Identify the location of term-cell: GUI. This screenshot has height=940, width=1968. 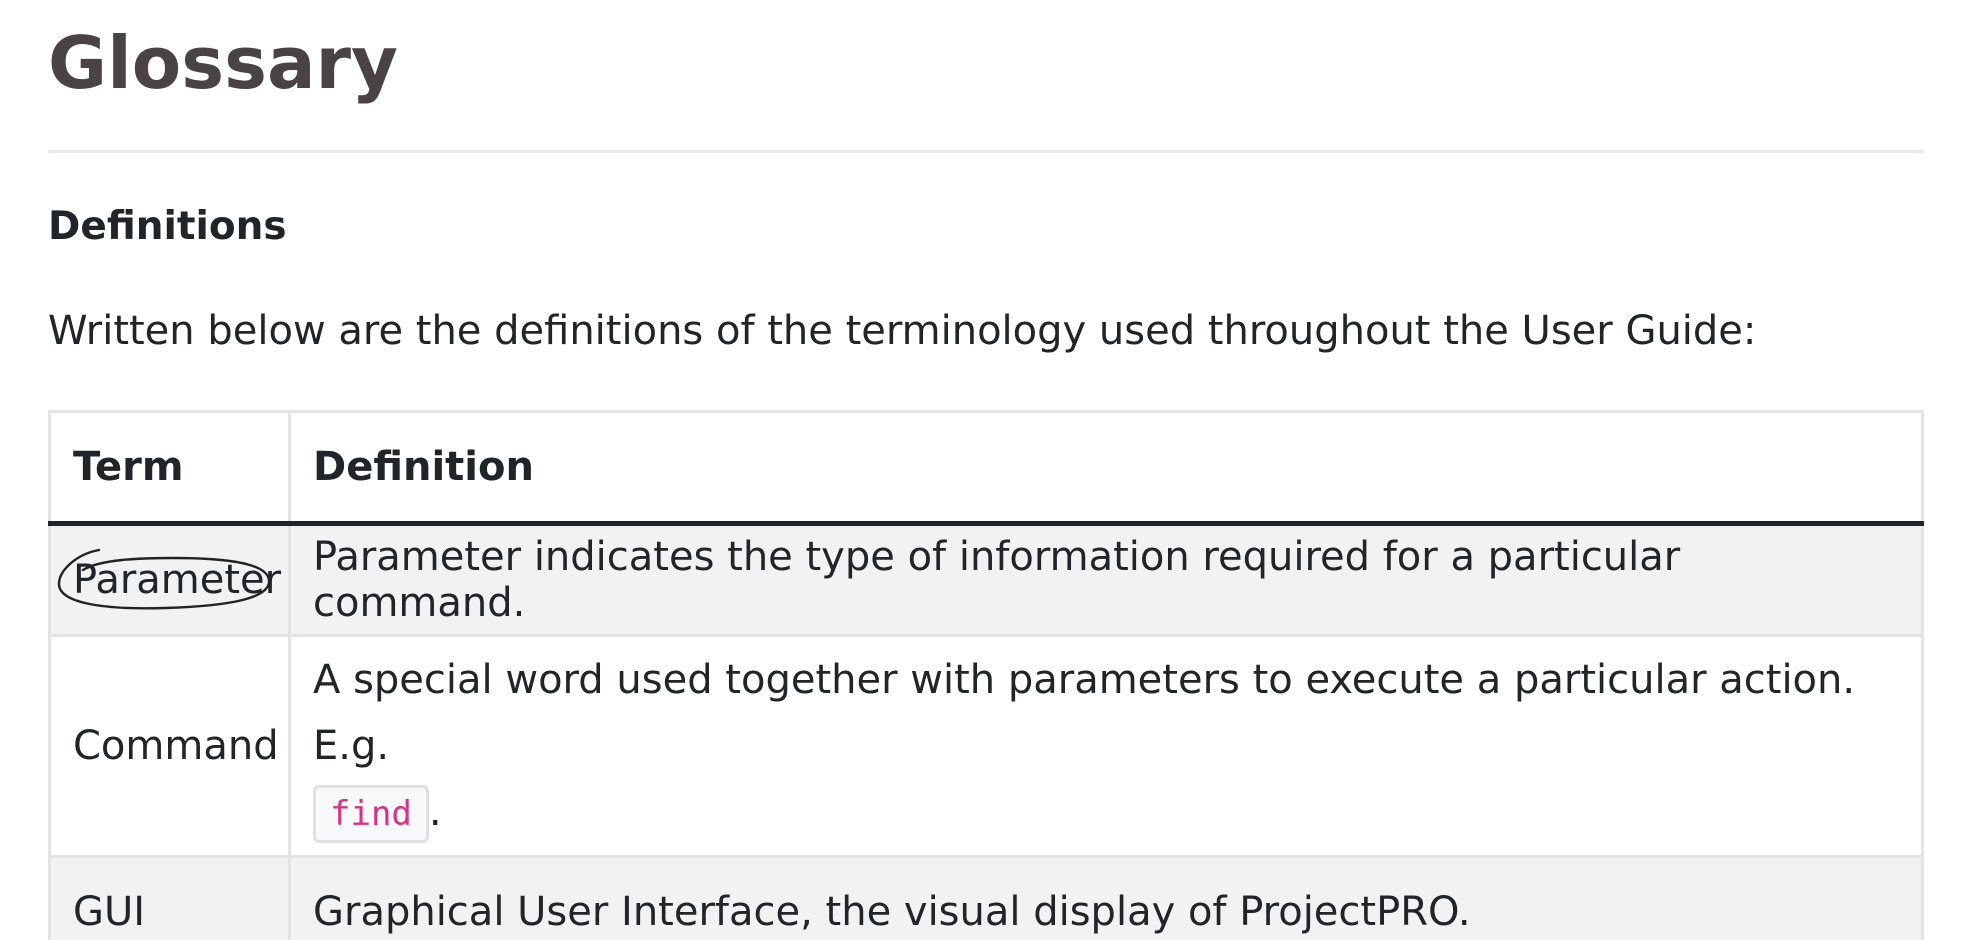
(169, 897).